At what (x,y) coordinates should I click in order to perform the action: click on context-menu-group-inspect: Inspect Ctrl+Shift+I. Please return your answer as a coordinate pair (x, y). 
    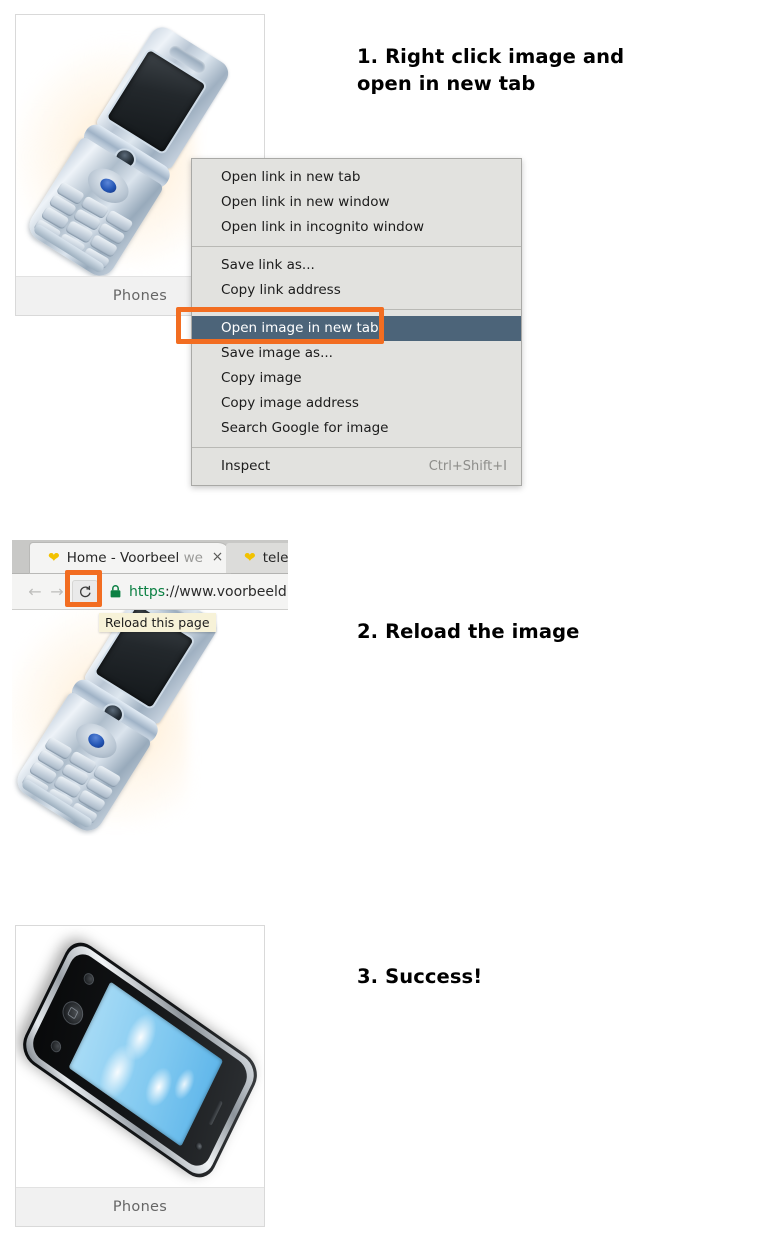
    Looking at the image, I should click on (356, 466).